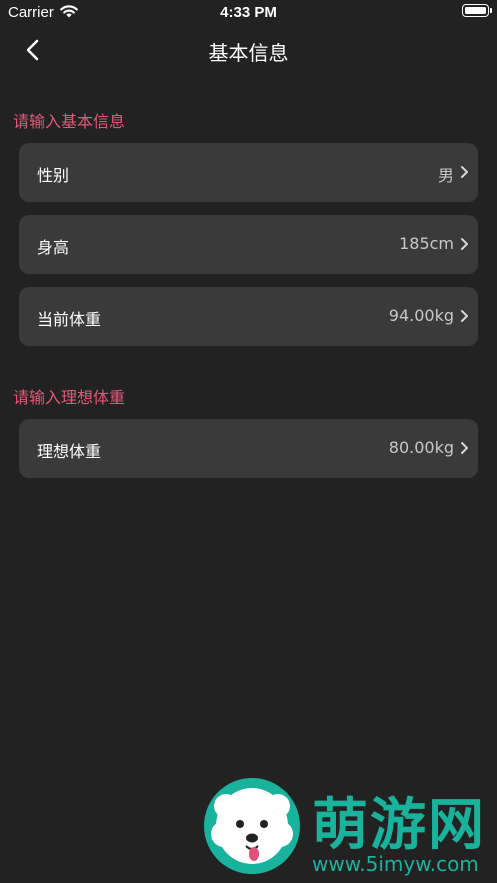 This screenshot has width=497, height=883. I want to click on status-bar: Carrier 4:33 PM, so click(248, 13).